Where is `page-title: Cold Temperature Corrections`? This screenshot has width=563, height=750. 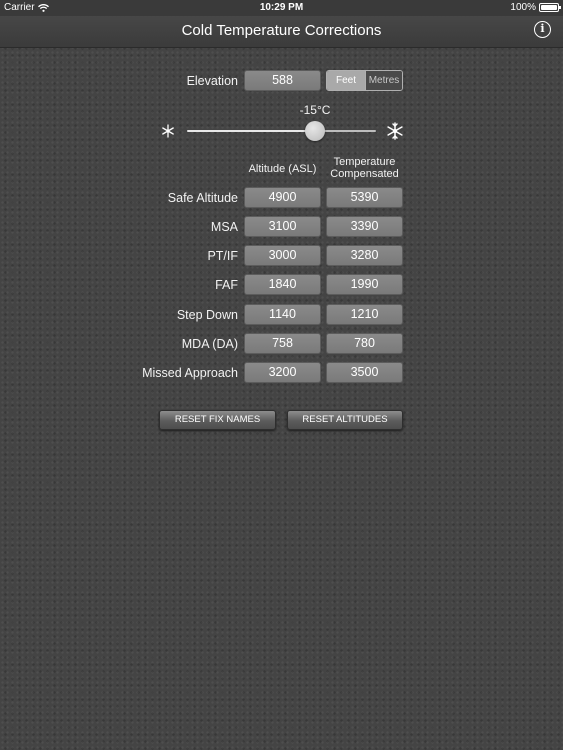
page-title: Cold Temperature Corrections is located at coordinates (281, 30).